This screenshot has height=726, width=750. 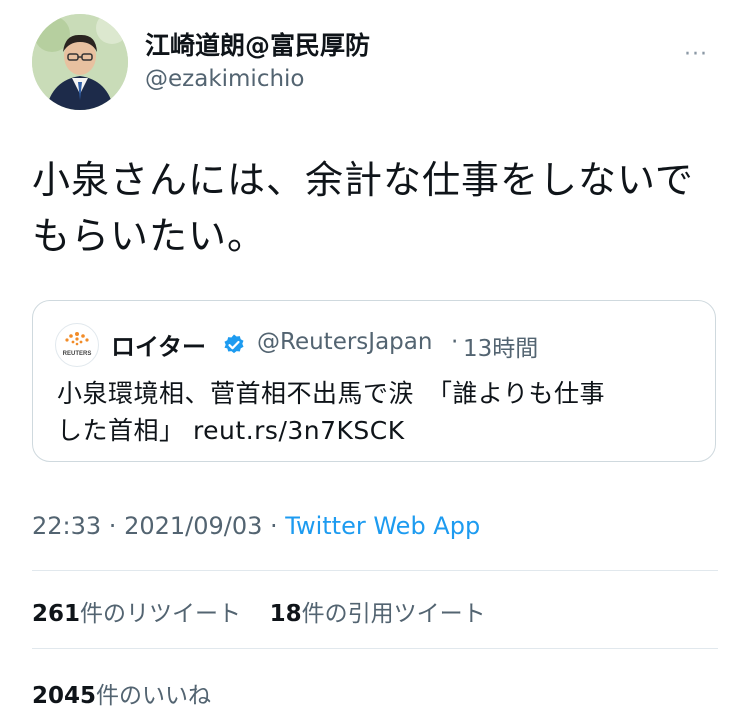 I want to click on reuters-logo: REUTERS, so click(x=77, y=345).